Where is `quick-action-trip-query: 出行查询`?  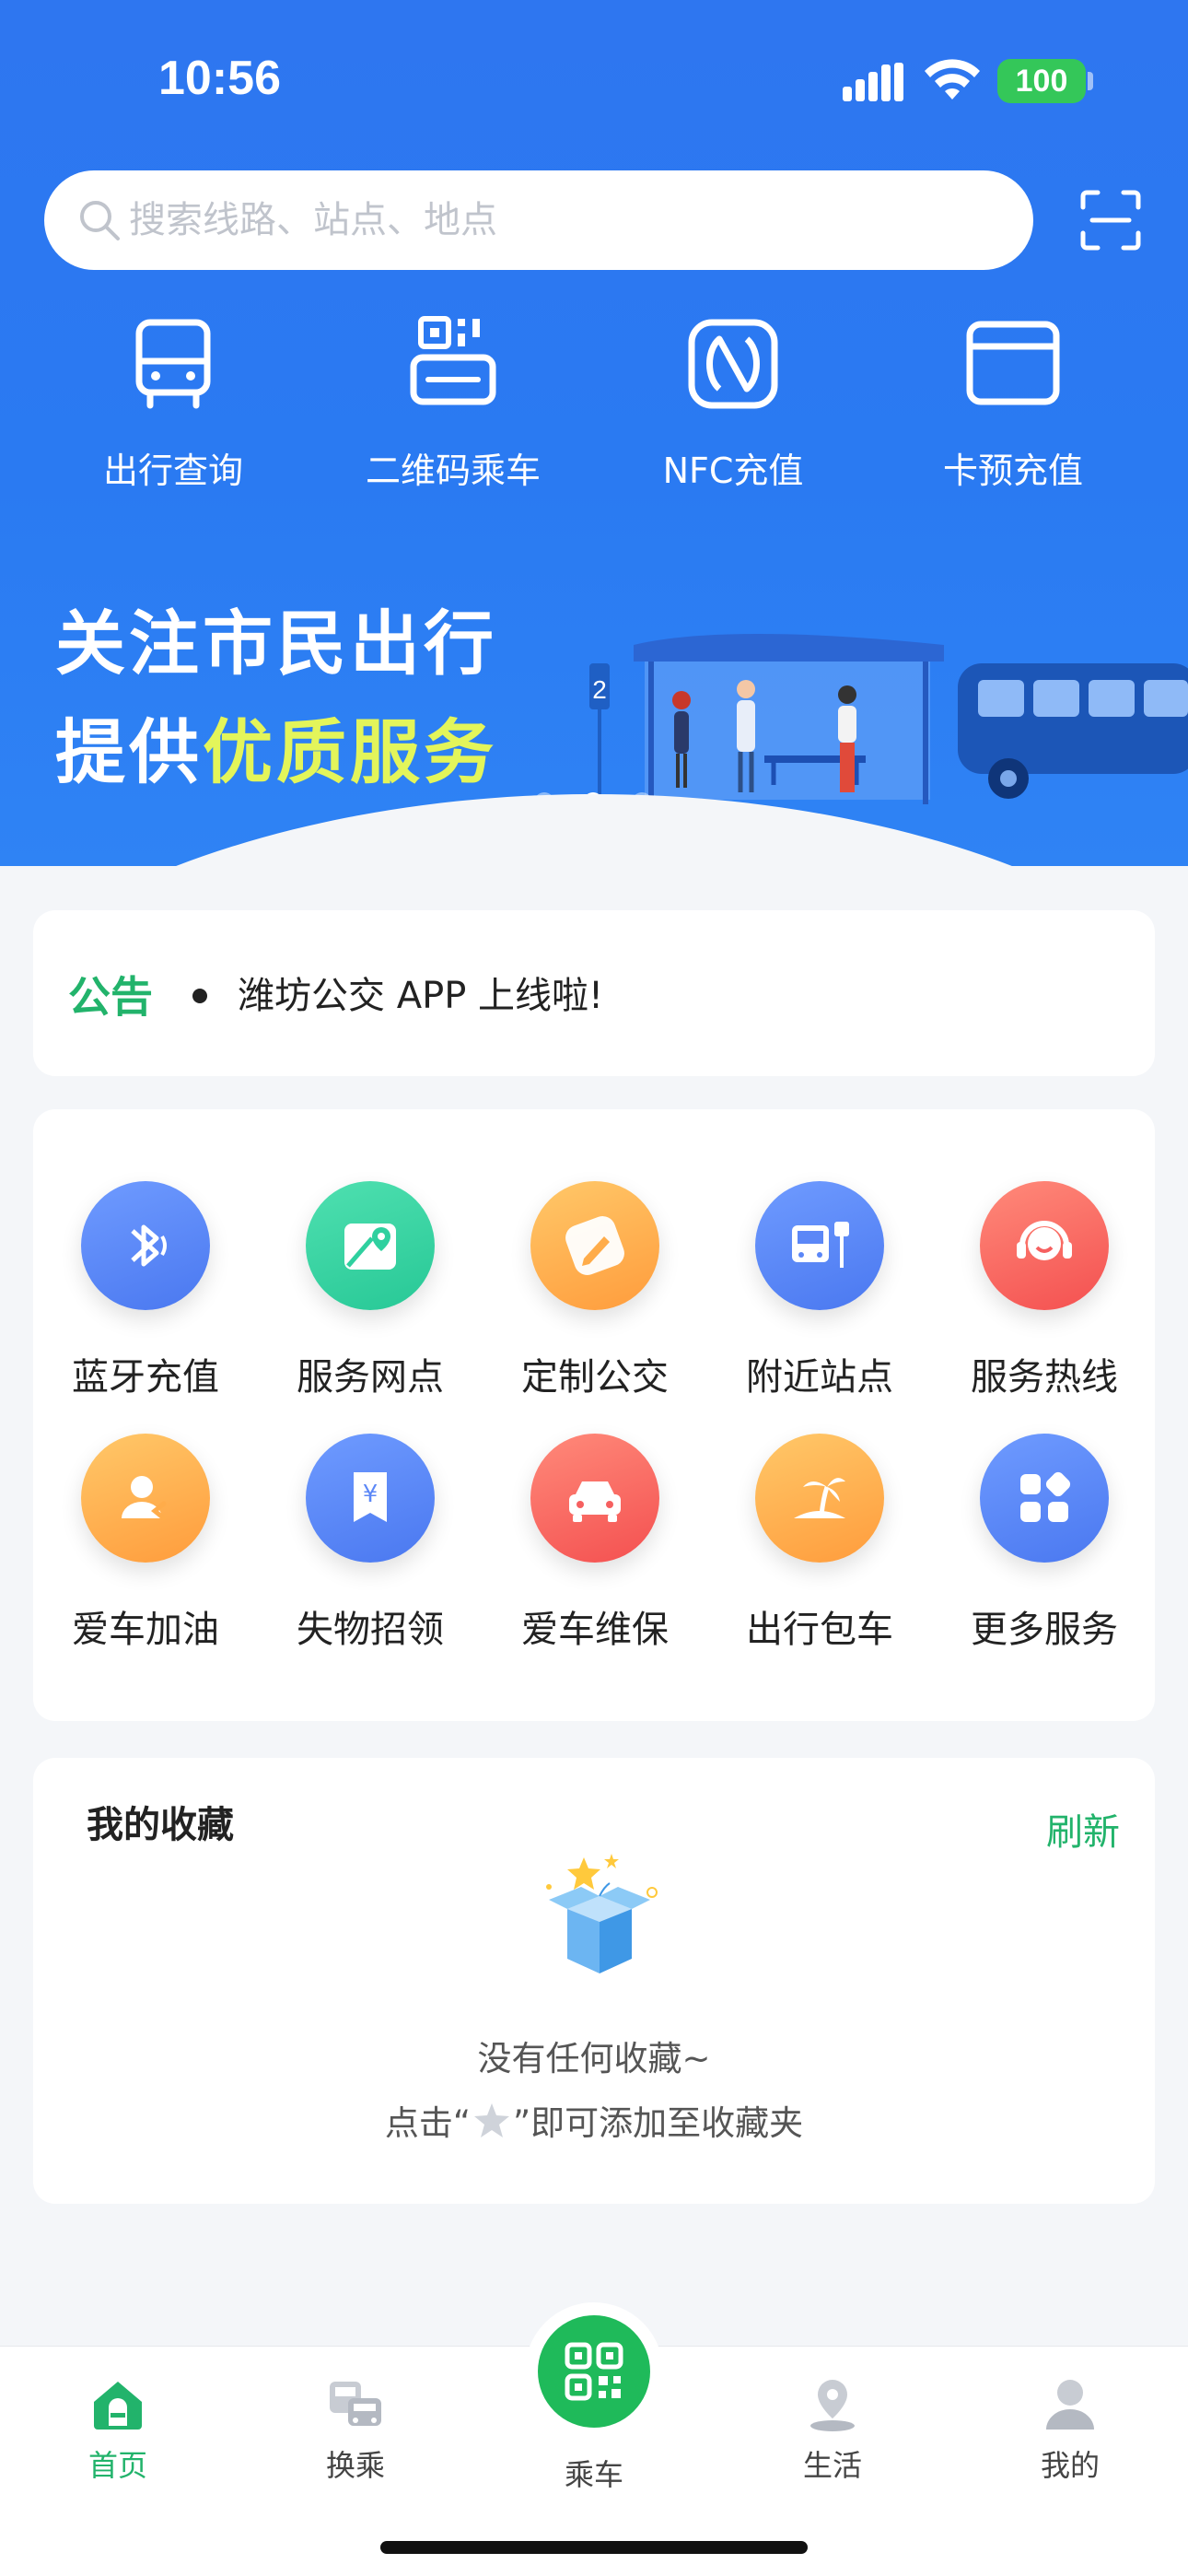
quick-action-trip-query: 出行查询 is located at coordinates (173, 403).